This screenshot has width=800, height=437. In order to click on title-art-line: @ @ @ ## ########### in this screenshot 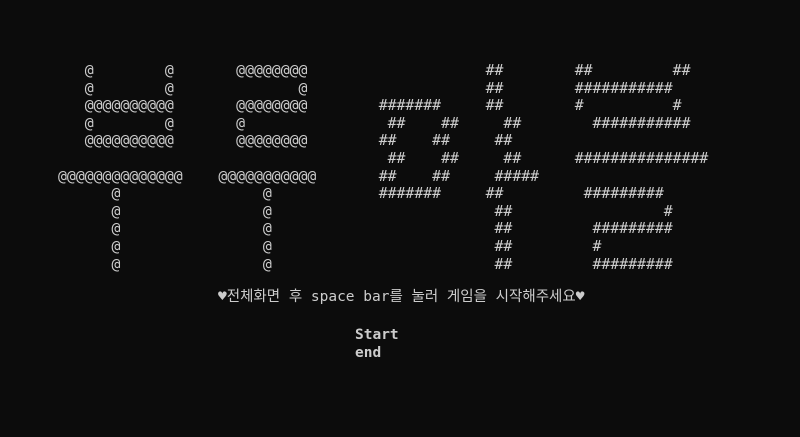, I will do `click(365, 88)`.